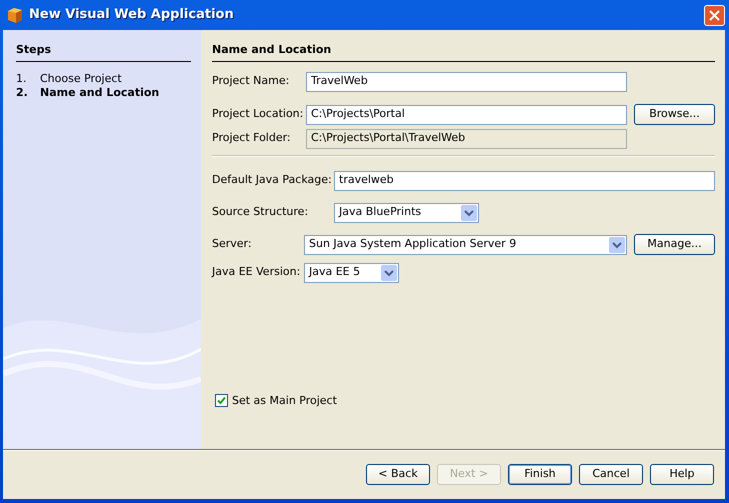 The image size is (729, 503). I want to click on dropdown: Sun Java System Application Server 9, so click(465, 244).